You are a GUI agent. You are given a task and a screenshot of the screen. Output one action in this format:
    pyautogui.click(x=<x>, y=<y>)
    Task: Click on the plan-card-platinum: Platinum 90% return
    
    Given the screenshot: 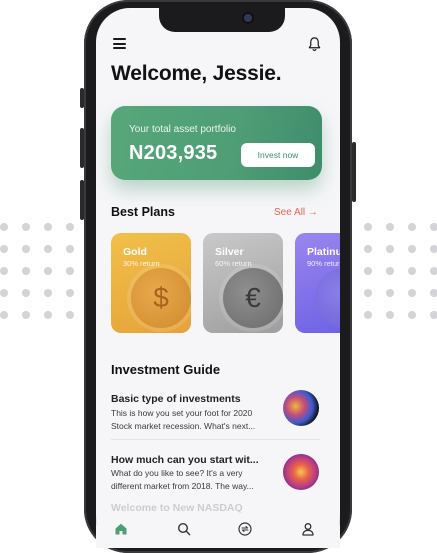 What is the action you would take?
    pyautogui.click(x=317, y=283)
    